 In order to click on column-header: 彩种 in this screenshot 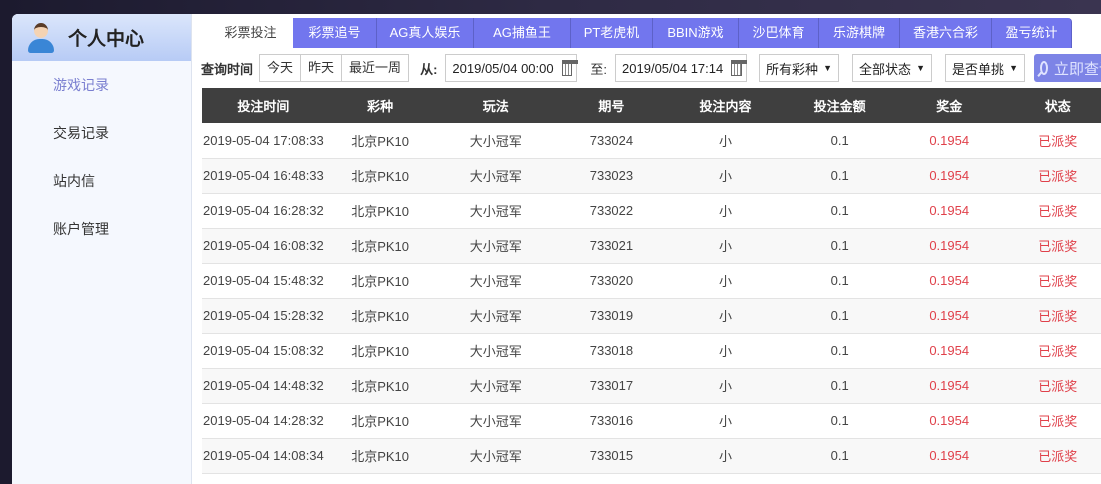, I will do `click(380, 105)`.